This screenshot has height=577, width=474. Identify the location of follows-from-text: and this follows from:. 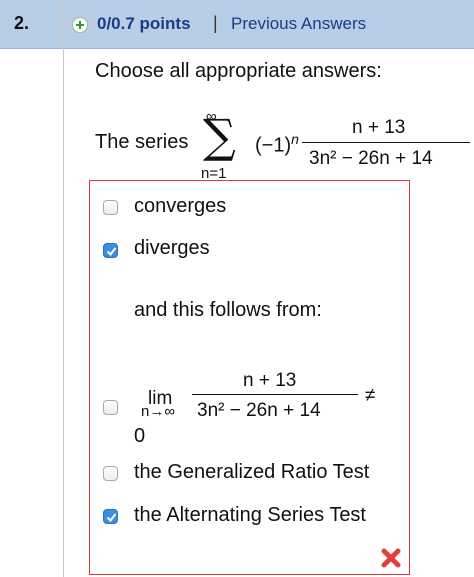
(228, 310).